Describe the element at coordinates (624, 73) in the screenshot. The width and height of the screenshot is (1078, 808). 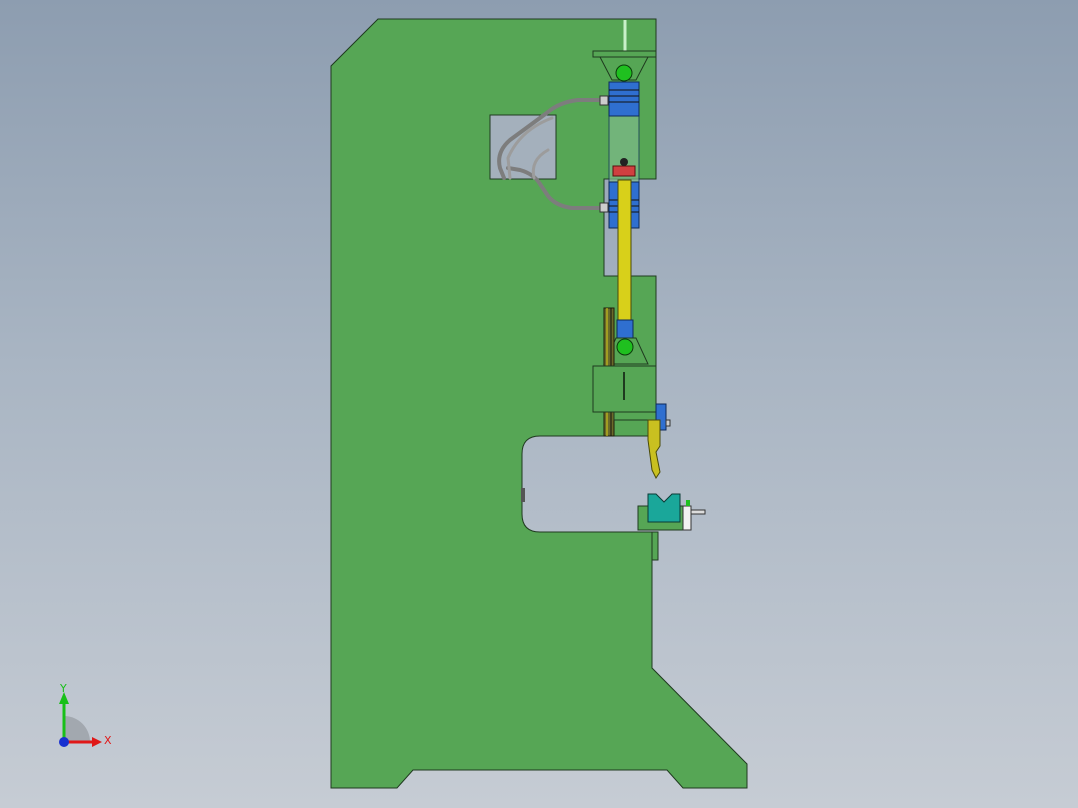
I see `upper-pivot-pin` at that location.